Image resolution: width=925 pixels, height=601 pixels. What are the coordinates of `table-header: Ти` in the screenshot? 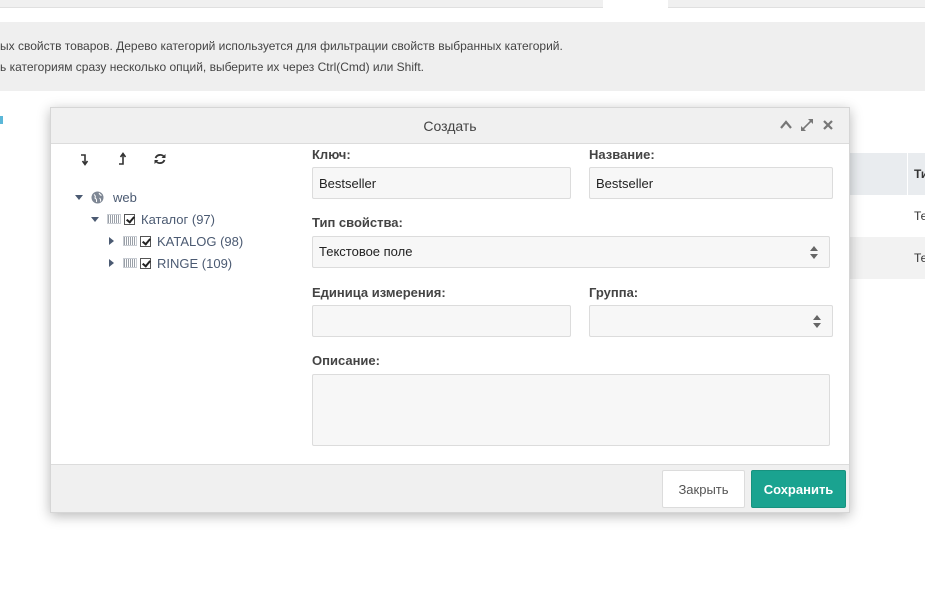 It's located at (886, 174).